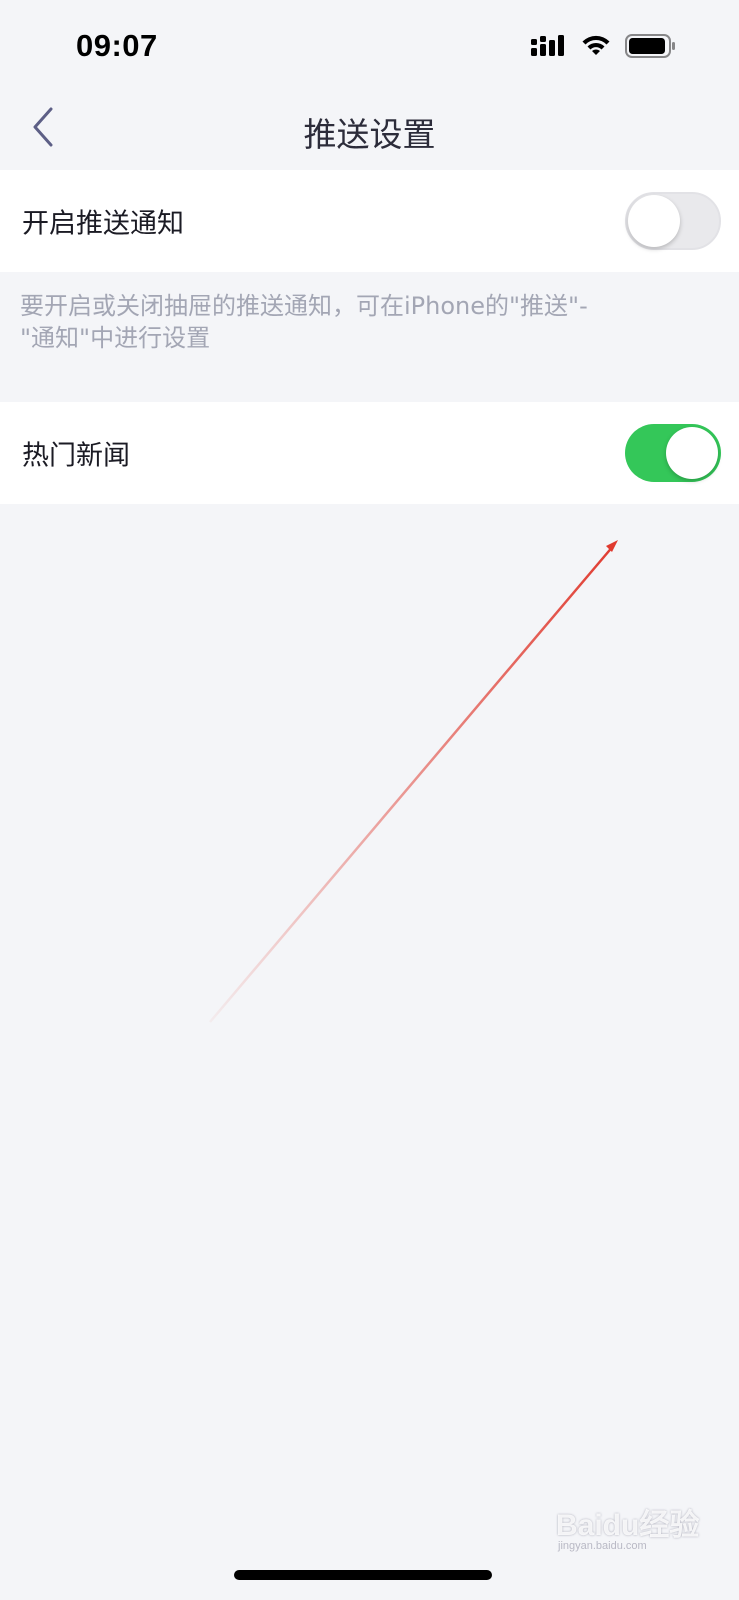 This screenshot has height=1600, width=739. Describe the element at coordinates (602, 1546) in the screenshot. I see `baidu-watermark-sub: jingyan.baidu.com` at that location.